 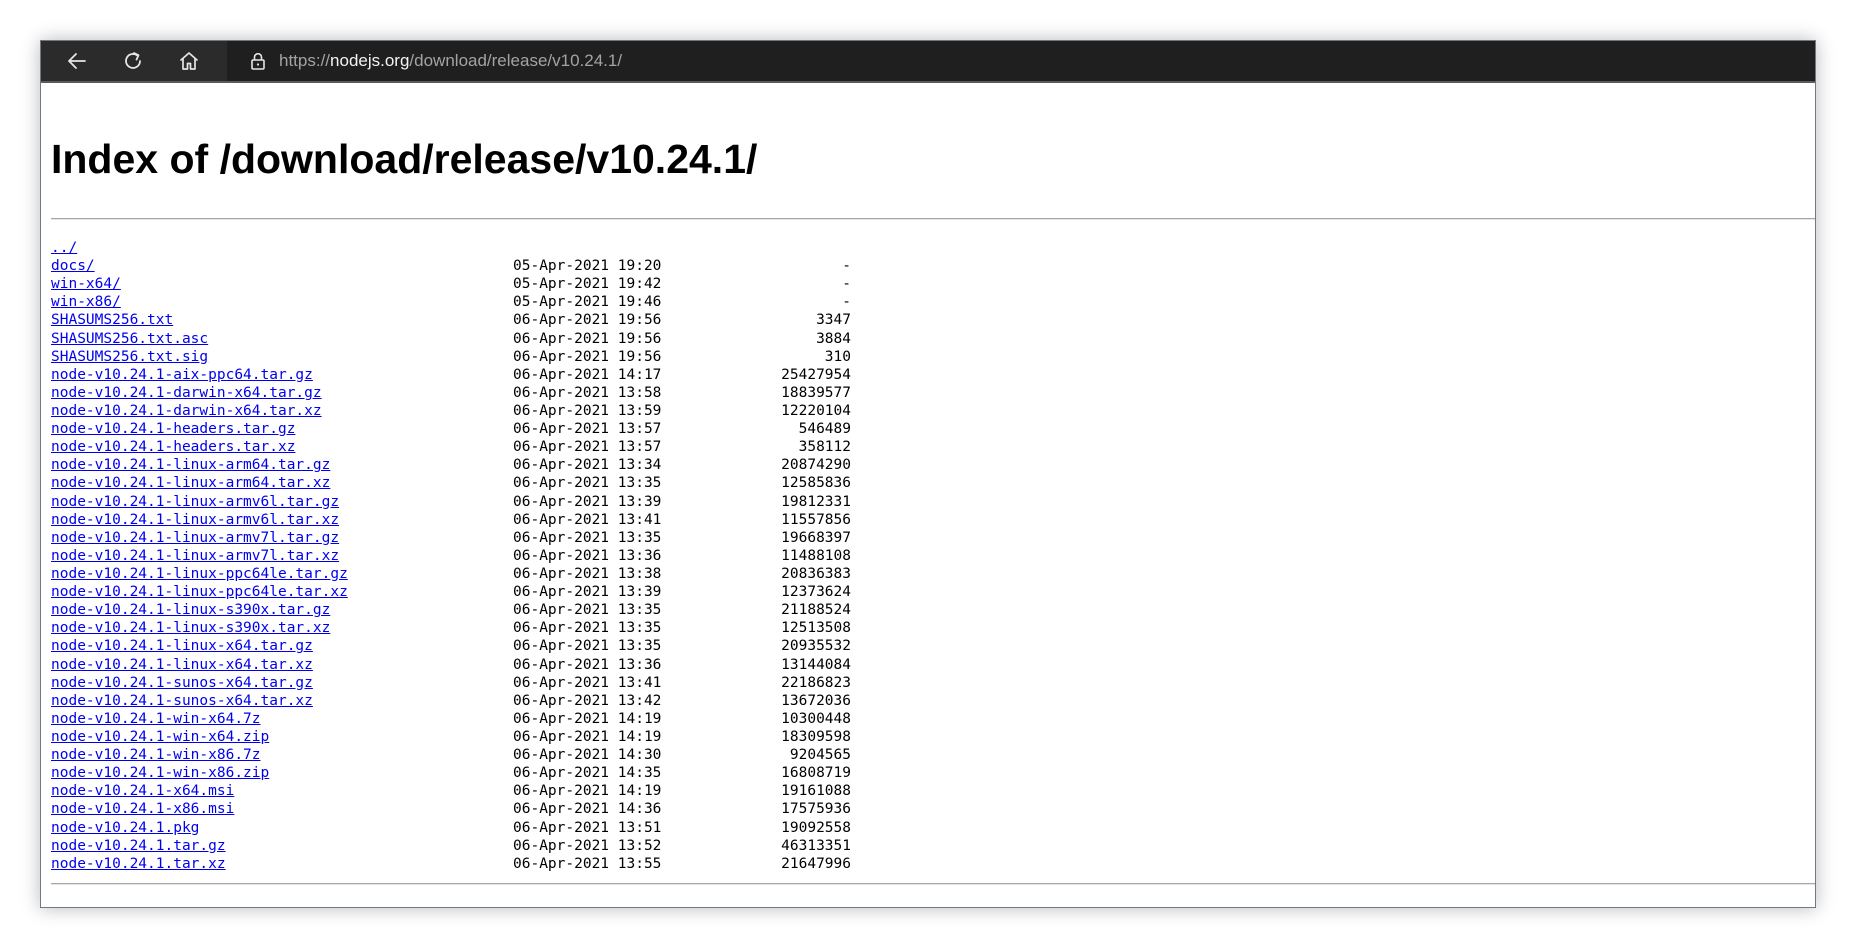 I want to click on file-date: 06-Apr-2021 13:34, so click(x=587, y=465).